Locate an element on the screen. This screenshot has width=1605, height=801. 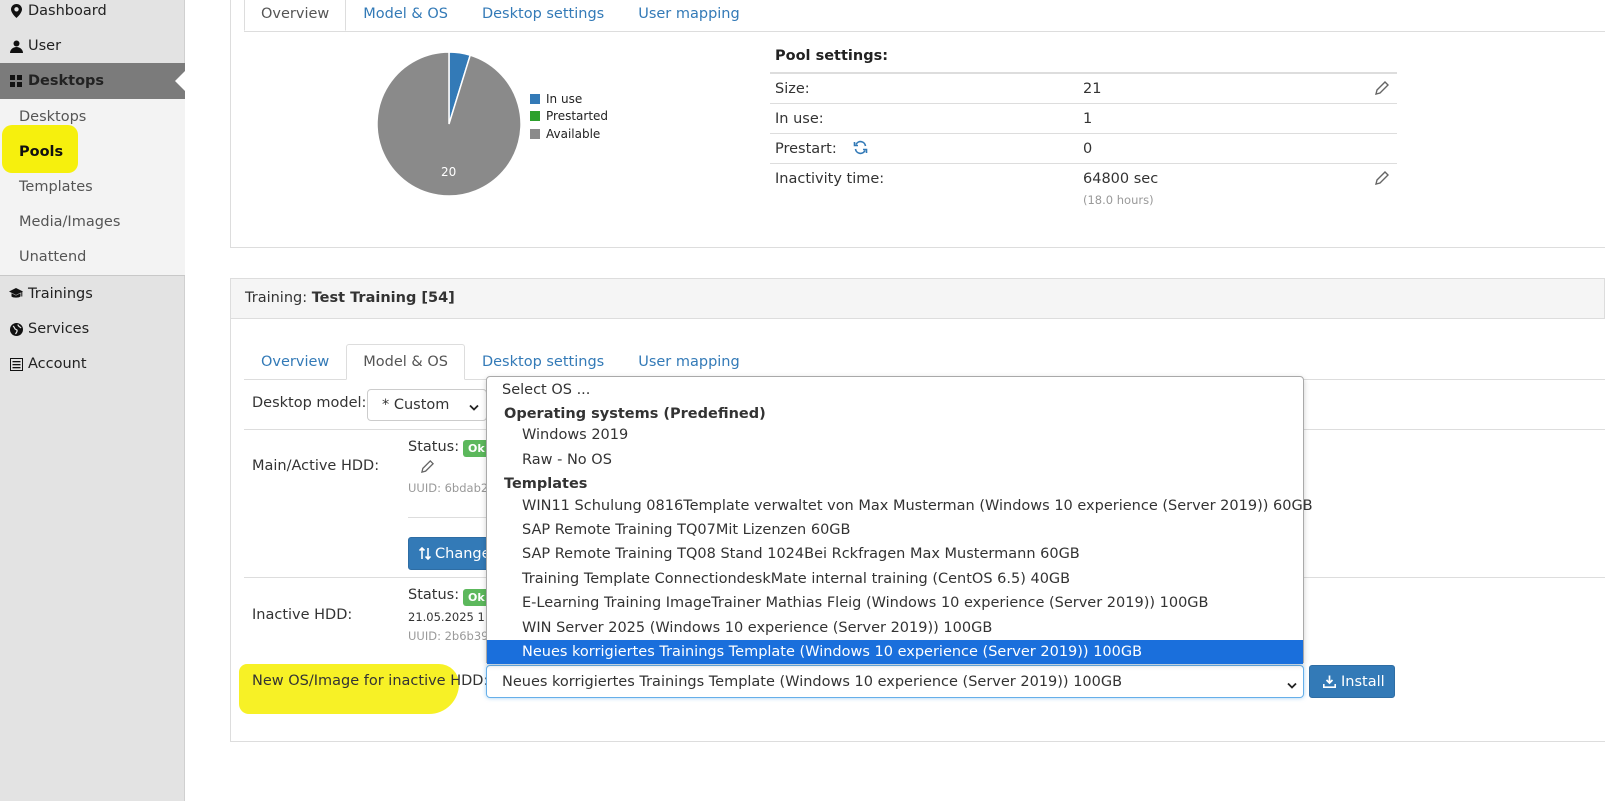
pool-setting-prestart: Prestart: 0 is located at coordinates (1083, 148).